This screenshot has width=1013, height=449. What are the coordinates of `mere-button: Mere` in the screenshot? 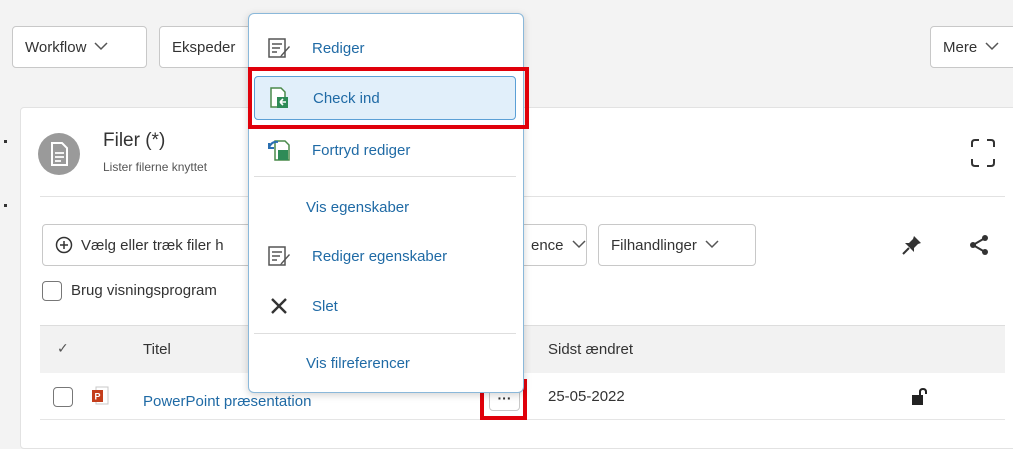 It's located at (971, 47).